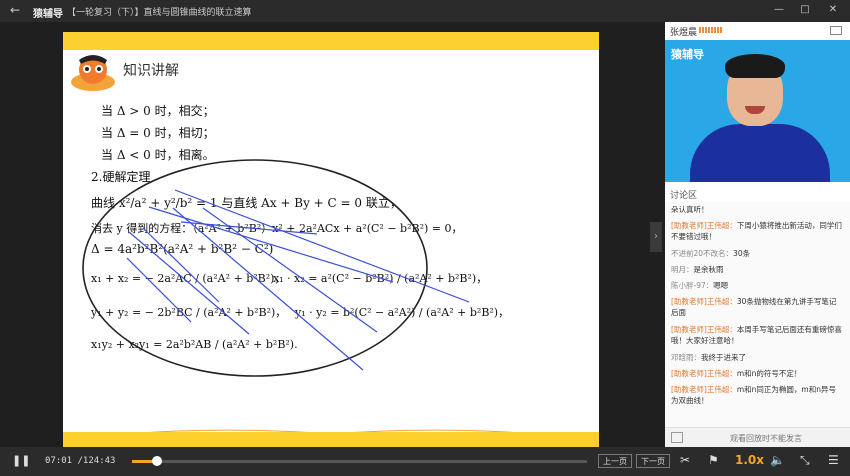  Describe the element at coordinates (157, 461) in the screenshot. I see `progress-knob` at that location.